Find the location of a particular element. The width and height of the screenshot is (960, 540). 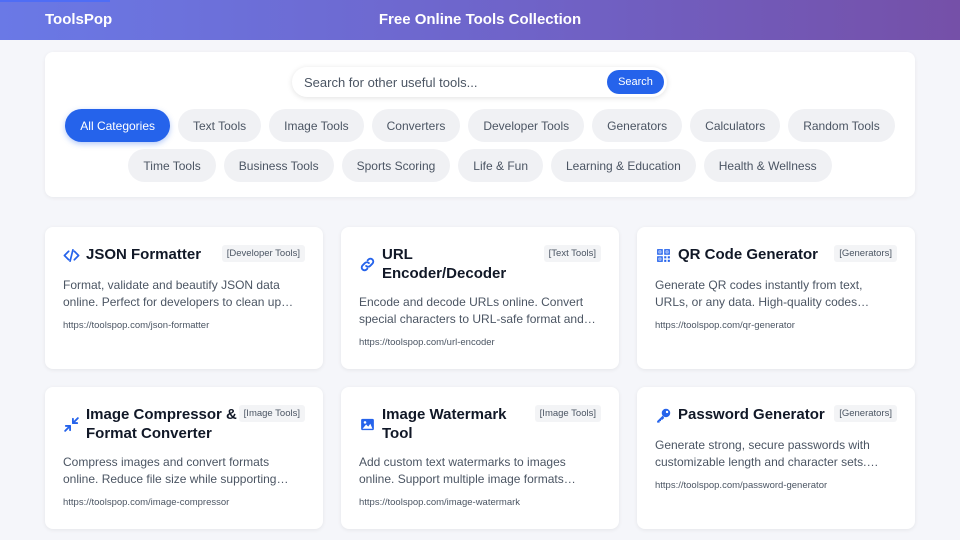

header-accent-line is located at coordinates (55, 1).